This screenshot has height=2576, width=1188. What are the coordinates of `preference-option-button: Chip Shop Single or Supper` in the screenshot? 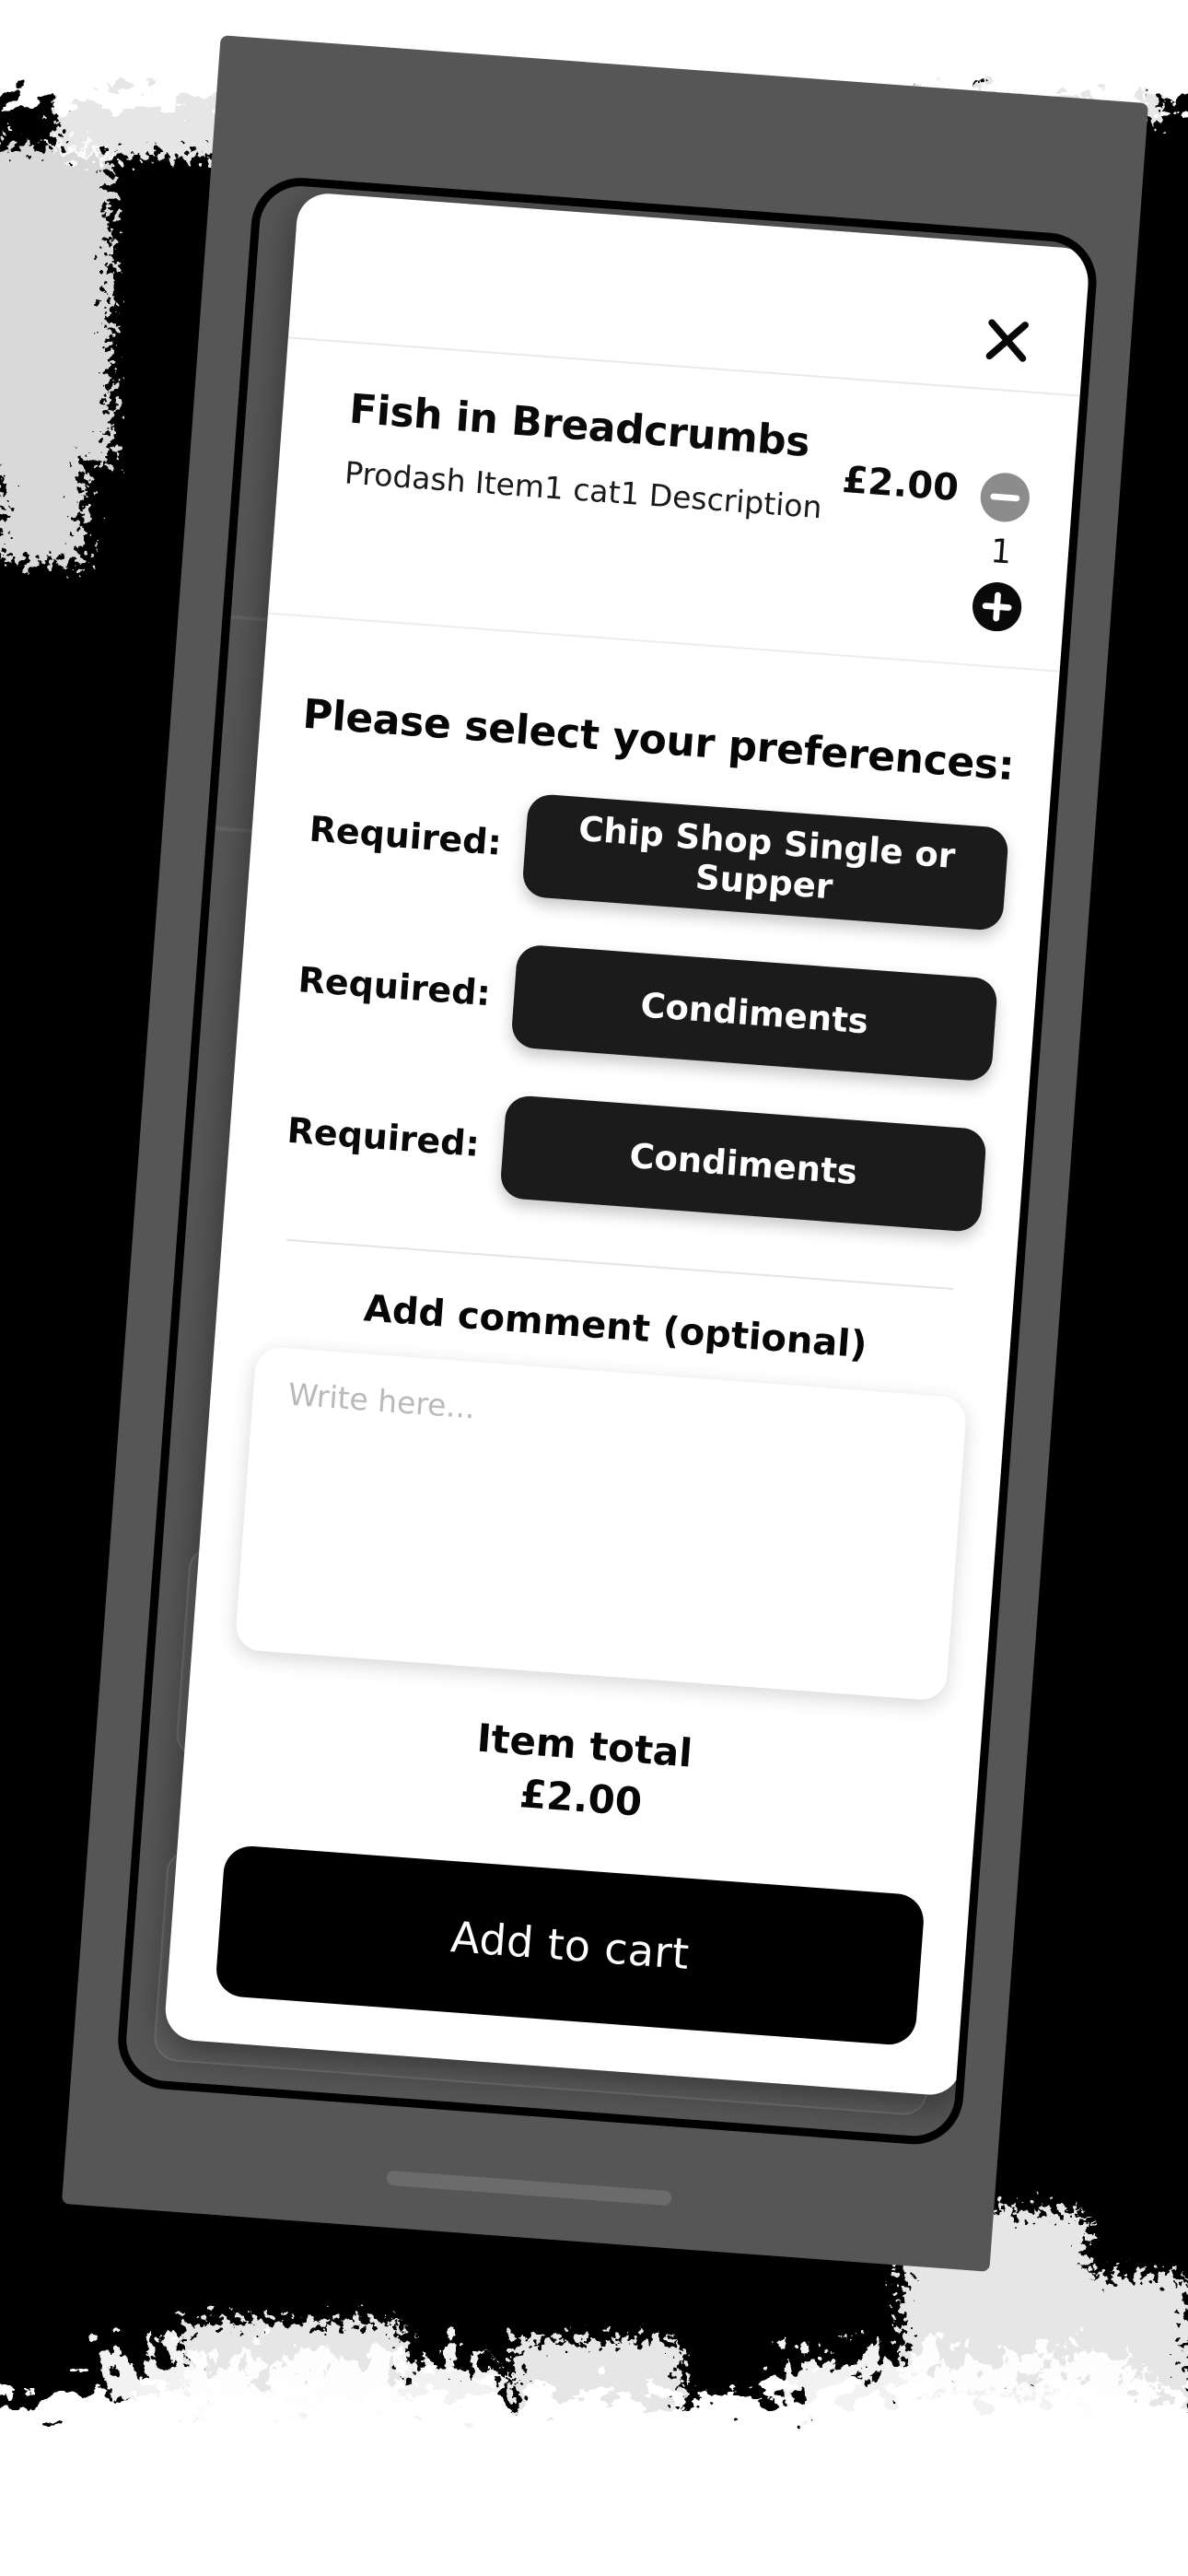 It's located at (765, 861).